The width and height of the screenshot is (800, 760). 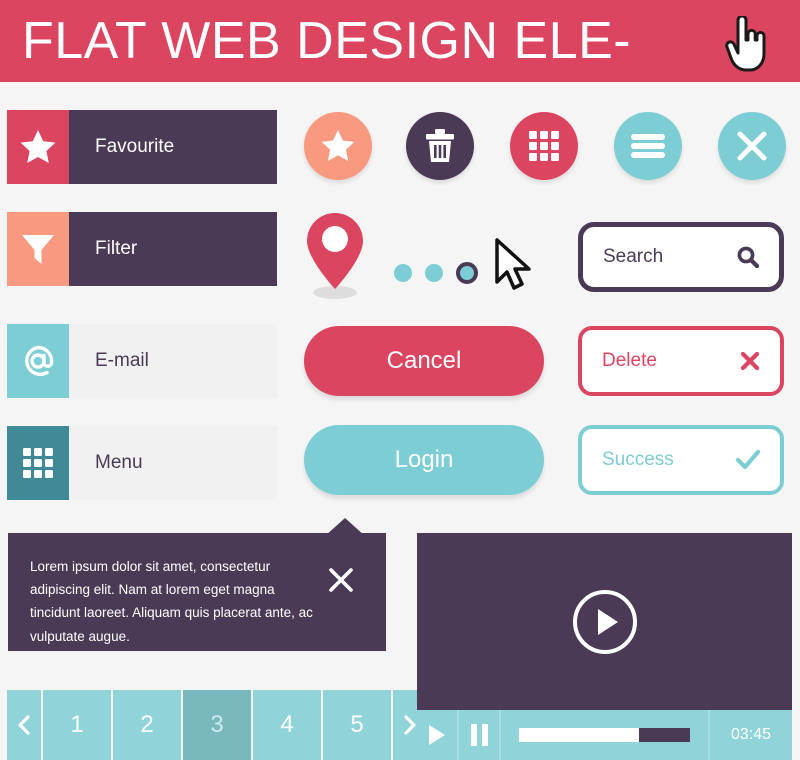 I want to click on login-button: Login, so click(x=424, y=460).